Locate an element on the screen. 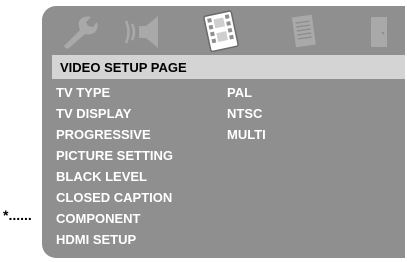 Image resolution: width=407 pixels, height=262 pixels. menu-item-tv-display: TV DISPLAY is located at coordinates (93, 114).